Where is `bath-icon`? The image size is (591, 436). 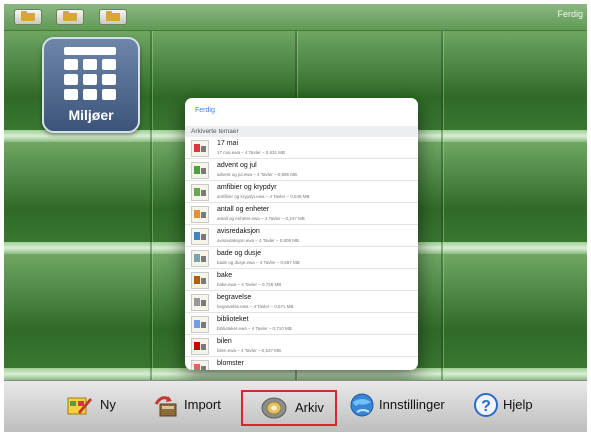
bath-icon is located at coordinates (200, 258).